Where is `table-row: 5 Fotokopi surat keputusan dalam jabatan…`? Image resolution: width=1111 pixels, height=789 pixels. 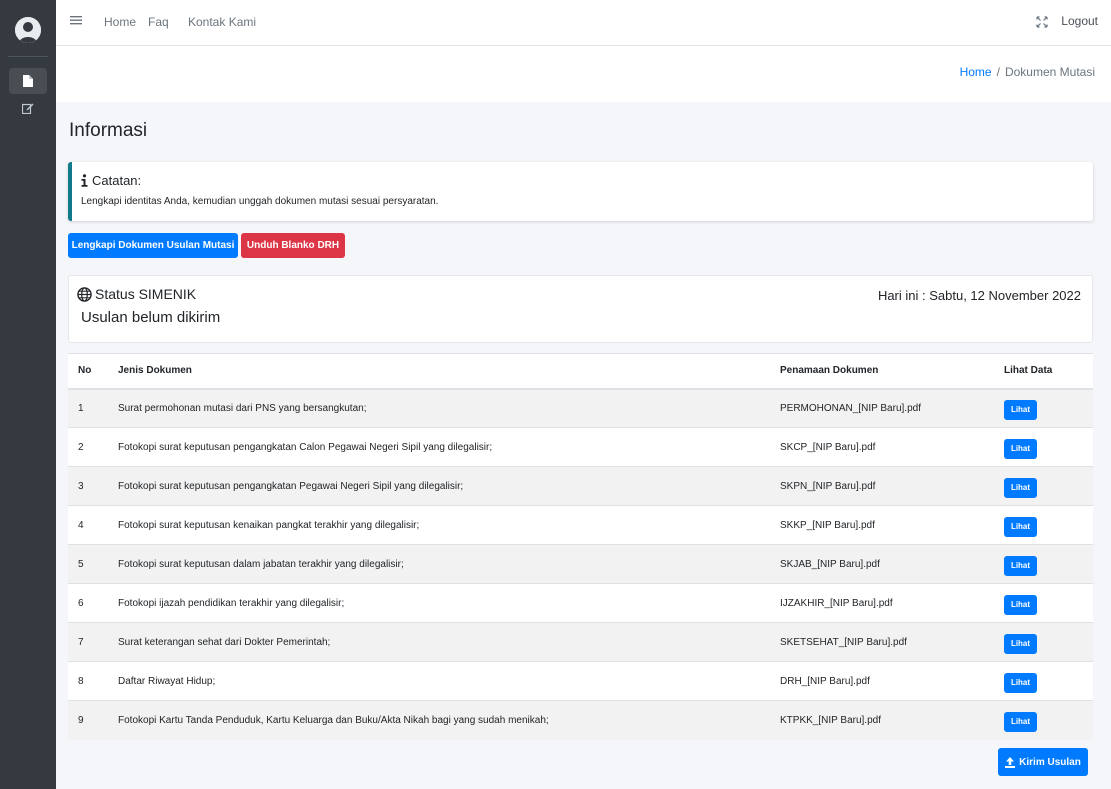
table-row: 5 Fotokopi surat keputusan dalam jabatan… is located at coordinates (580, 564).